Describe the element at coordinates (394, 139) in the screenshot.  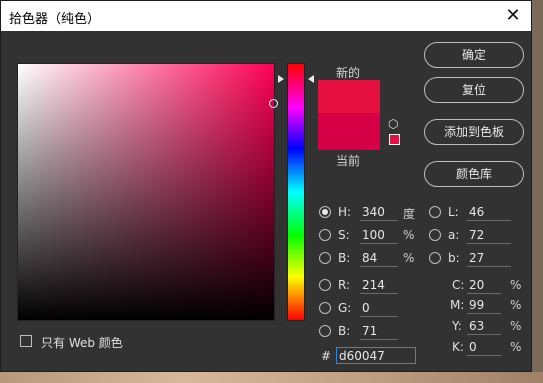
I see `web-safe-color-swatch` at that location.